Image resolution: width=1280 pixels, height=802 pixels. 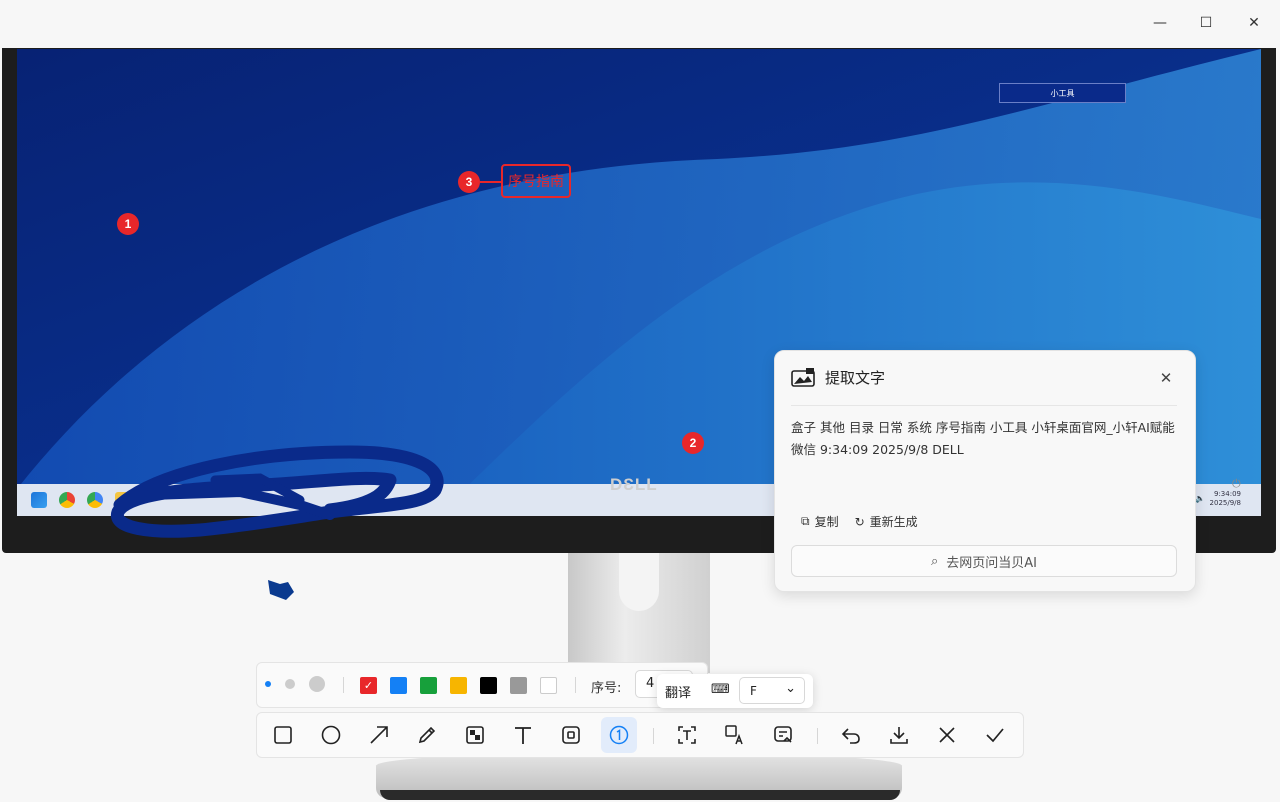 What do you see at coordinates (95, 500) in the screenshot?
I see `browser-icon` at bounding box center [95, 500].